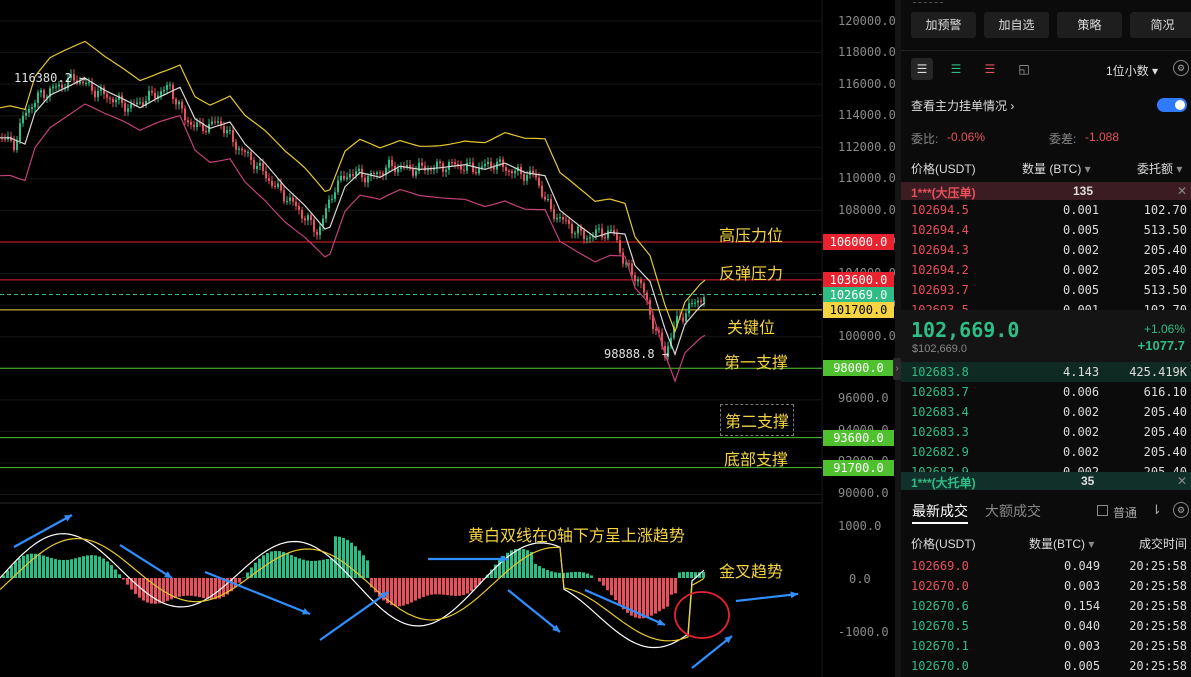 The height and width of the screenshot is (677, 1191). Describe the element at coordinates (940, 511) in the screenshot. I see `tab-latest-trades: 最新成交` at that location.